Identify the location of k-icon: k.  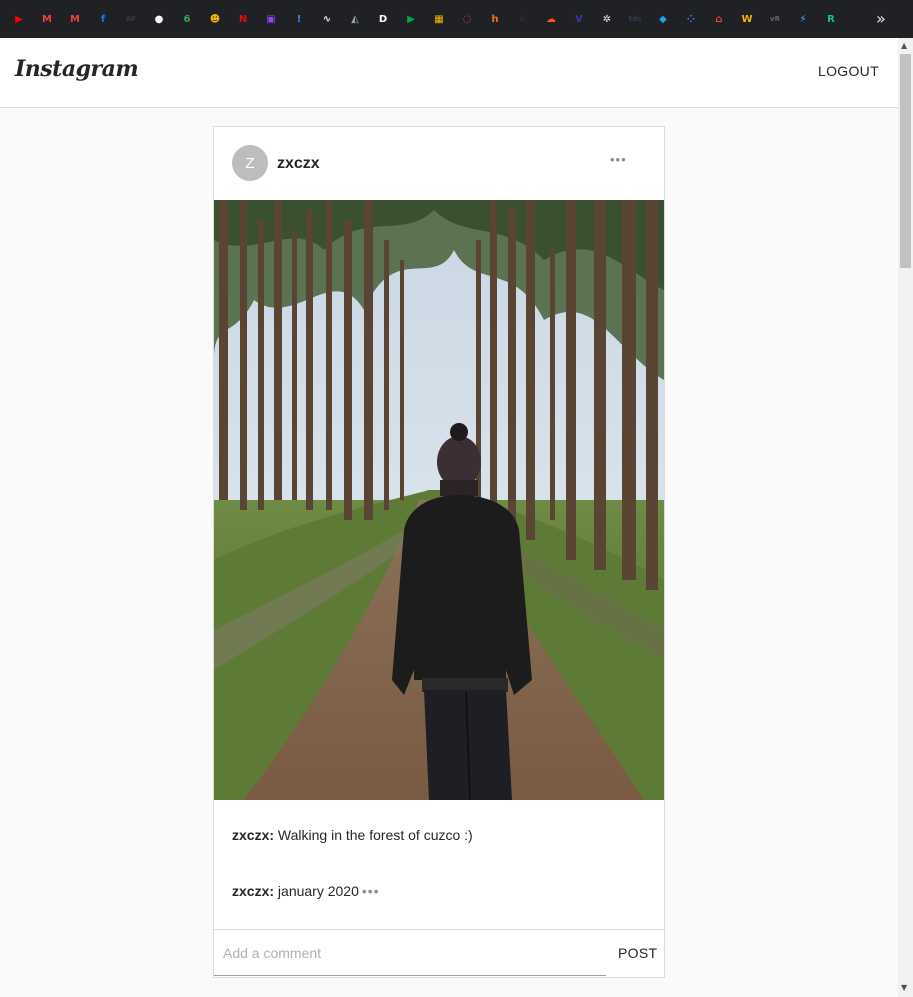
(523, 19).